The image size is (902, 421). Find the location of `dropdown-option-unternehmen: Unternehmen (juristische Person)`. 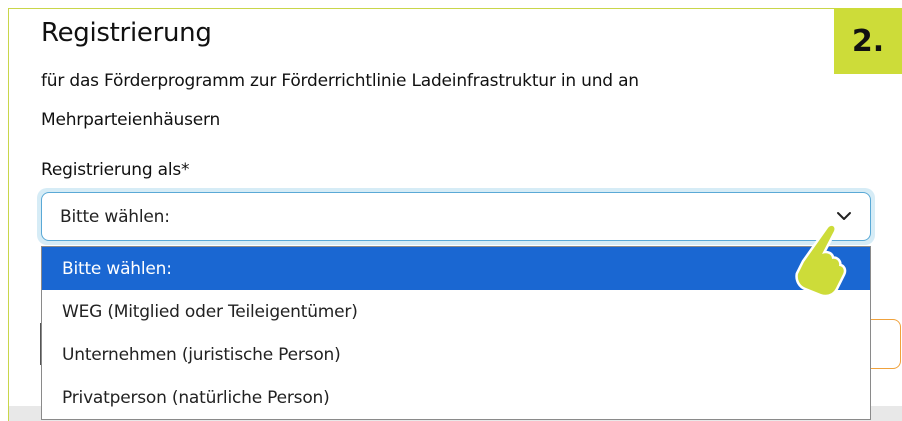

dropdown-option-unternehmen: Unternehmen (juristische Person) is located at coordinates (456, 354).